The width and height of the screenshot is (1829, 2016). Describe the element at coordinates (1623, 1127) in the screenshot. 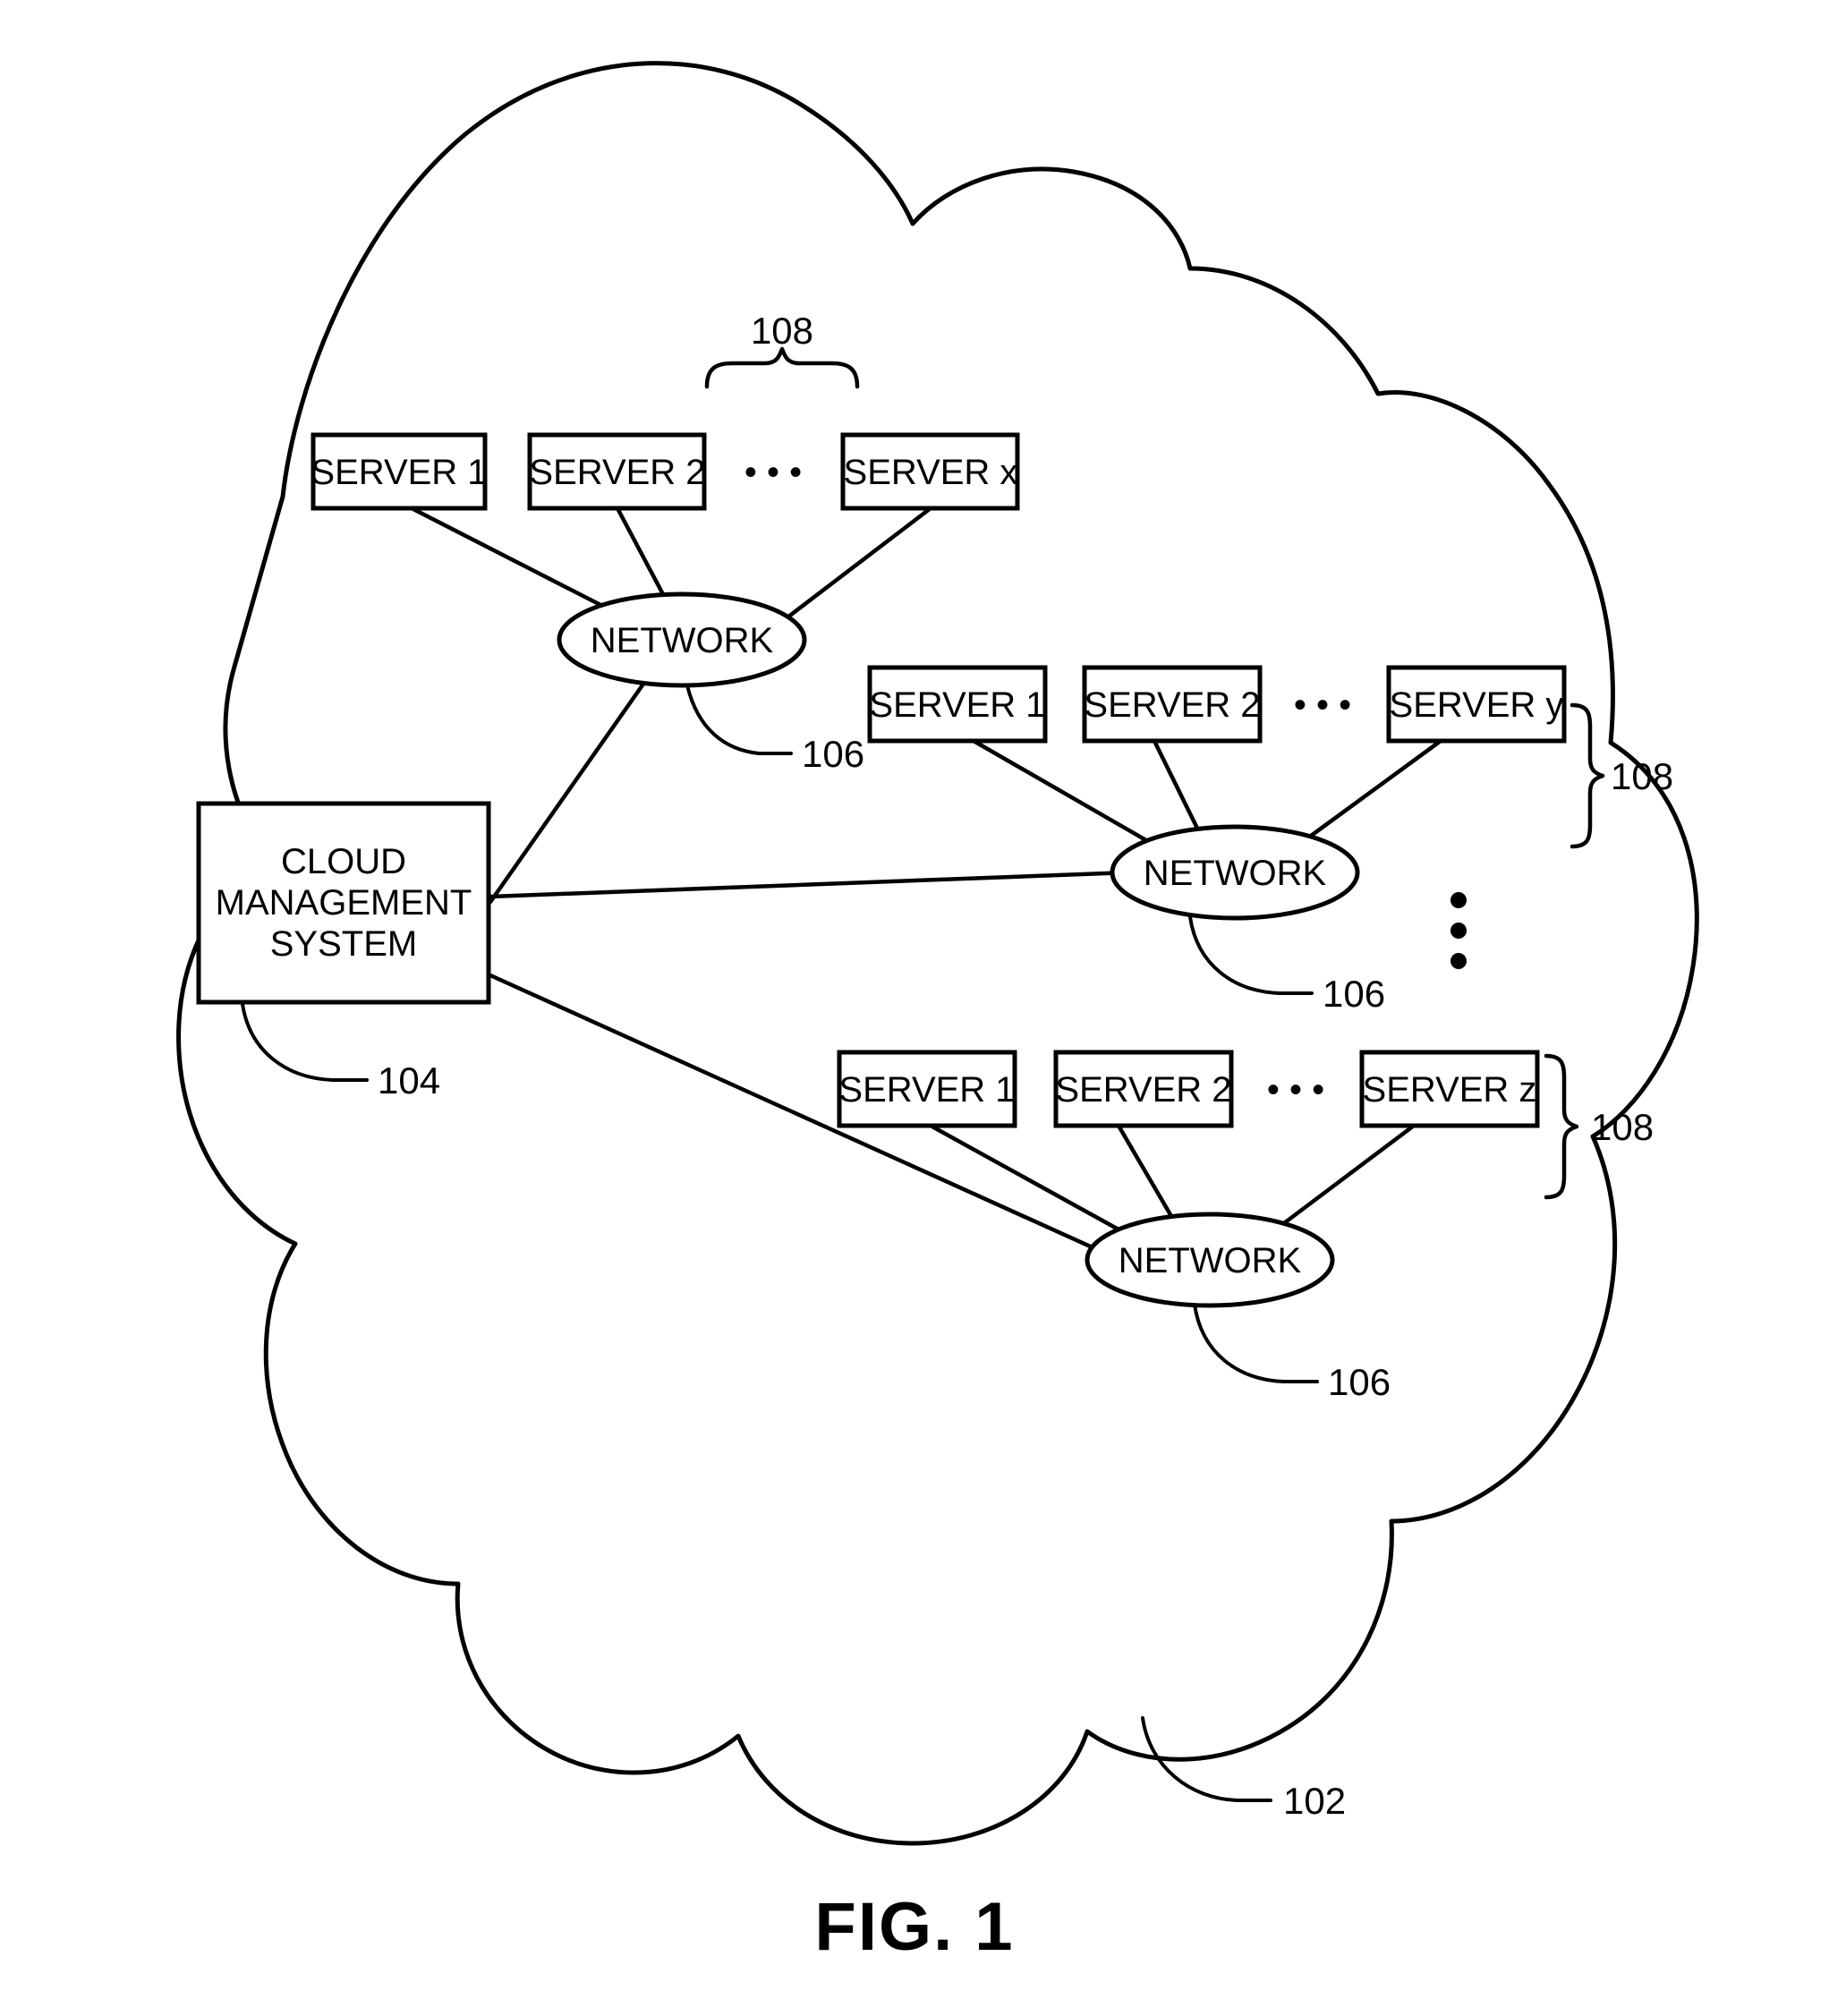

I see `brace-ref-bottom: 108` at that location.